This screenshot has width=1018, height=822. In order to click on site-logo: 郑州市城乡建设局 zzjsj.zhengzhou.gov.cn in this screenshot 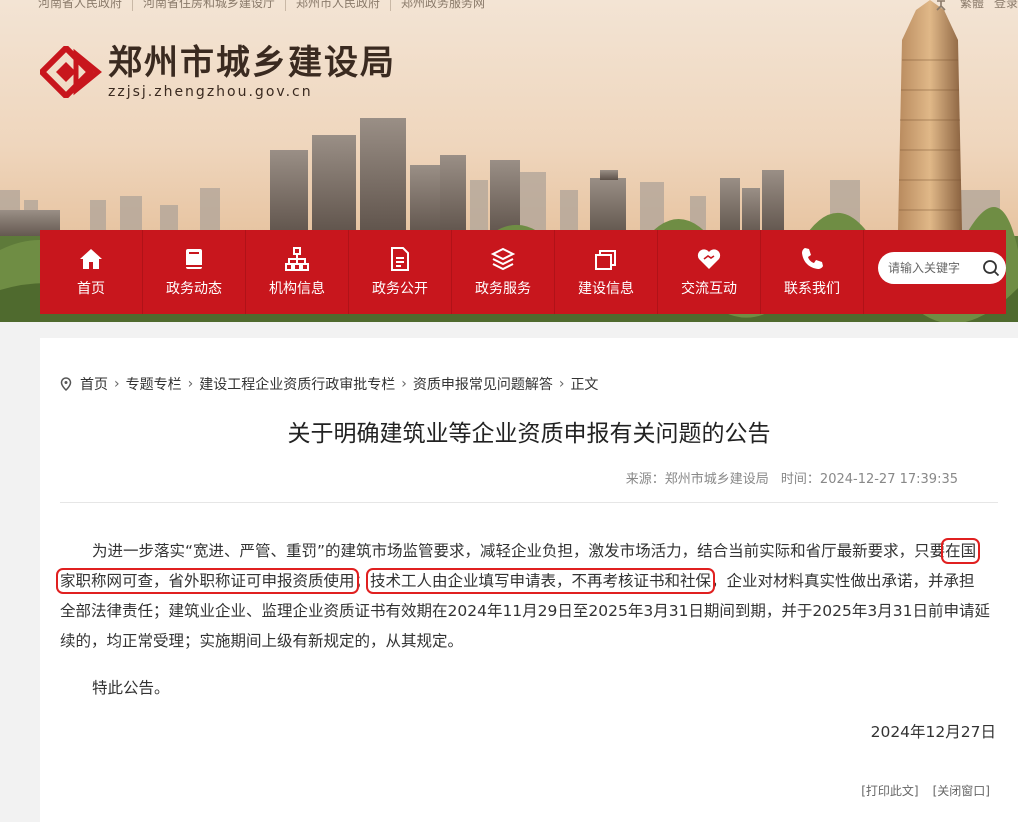, I will do `click(218, 72)`.